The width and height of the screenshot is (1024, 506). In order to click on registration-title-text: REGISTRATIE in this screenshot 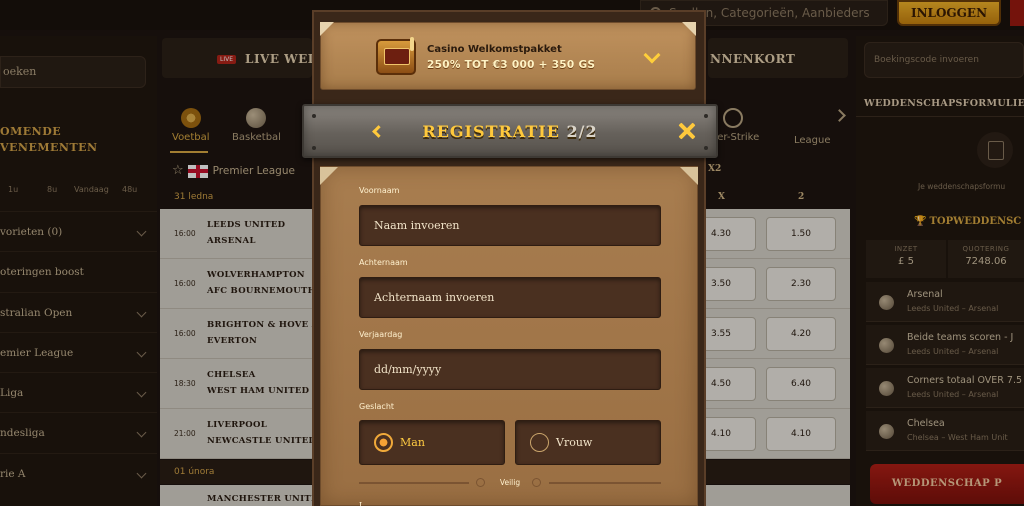, I will do `click(491, 131)`.